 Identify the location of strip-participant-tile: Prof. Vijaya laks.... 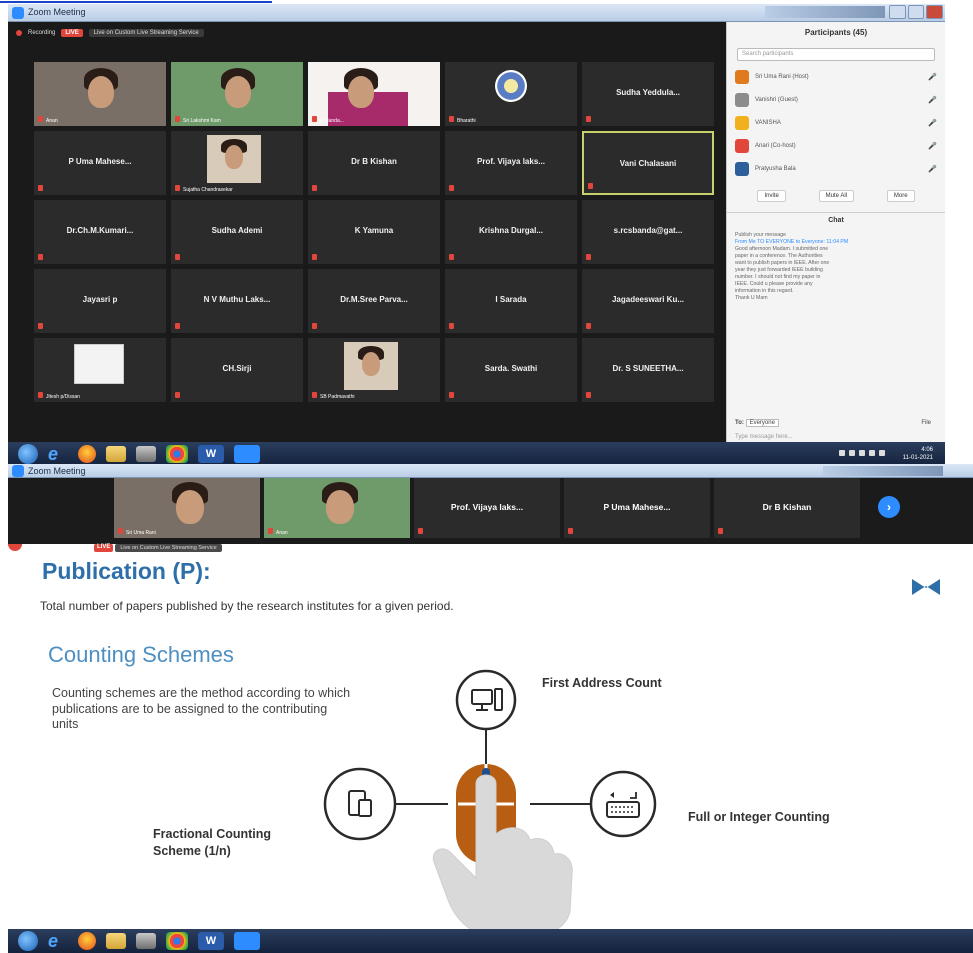
(487, 508).